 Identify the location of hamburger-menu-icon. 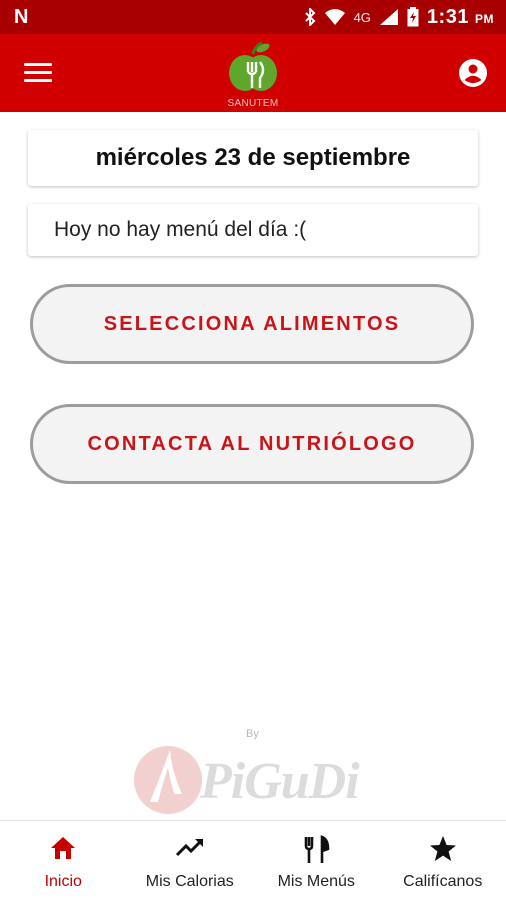
(40, 73).